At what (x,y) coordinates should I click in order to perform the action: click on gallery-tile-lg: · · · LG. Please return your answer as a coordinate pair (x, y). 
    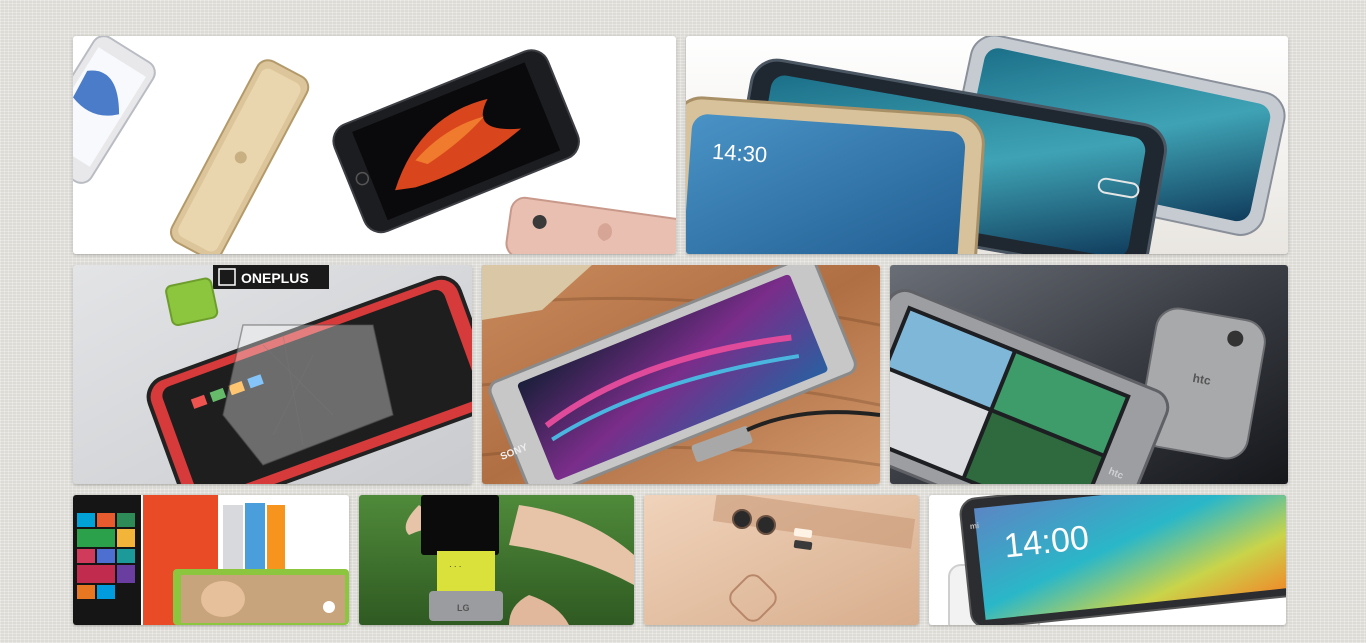
    Looking at the image, I should click on (496, 560).